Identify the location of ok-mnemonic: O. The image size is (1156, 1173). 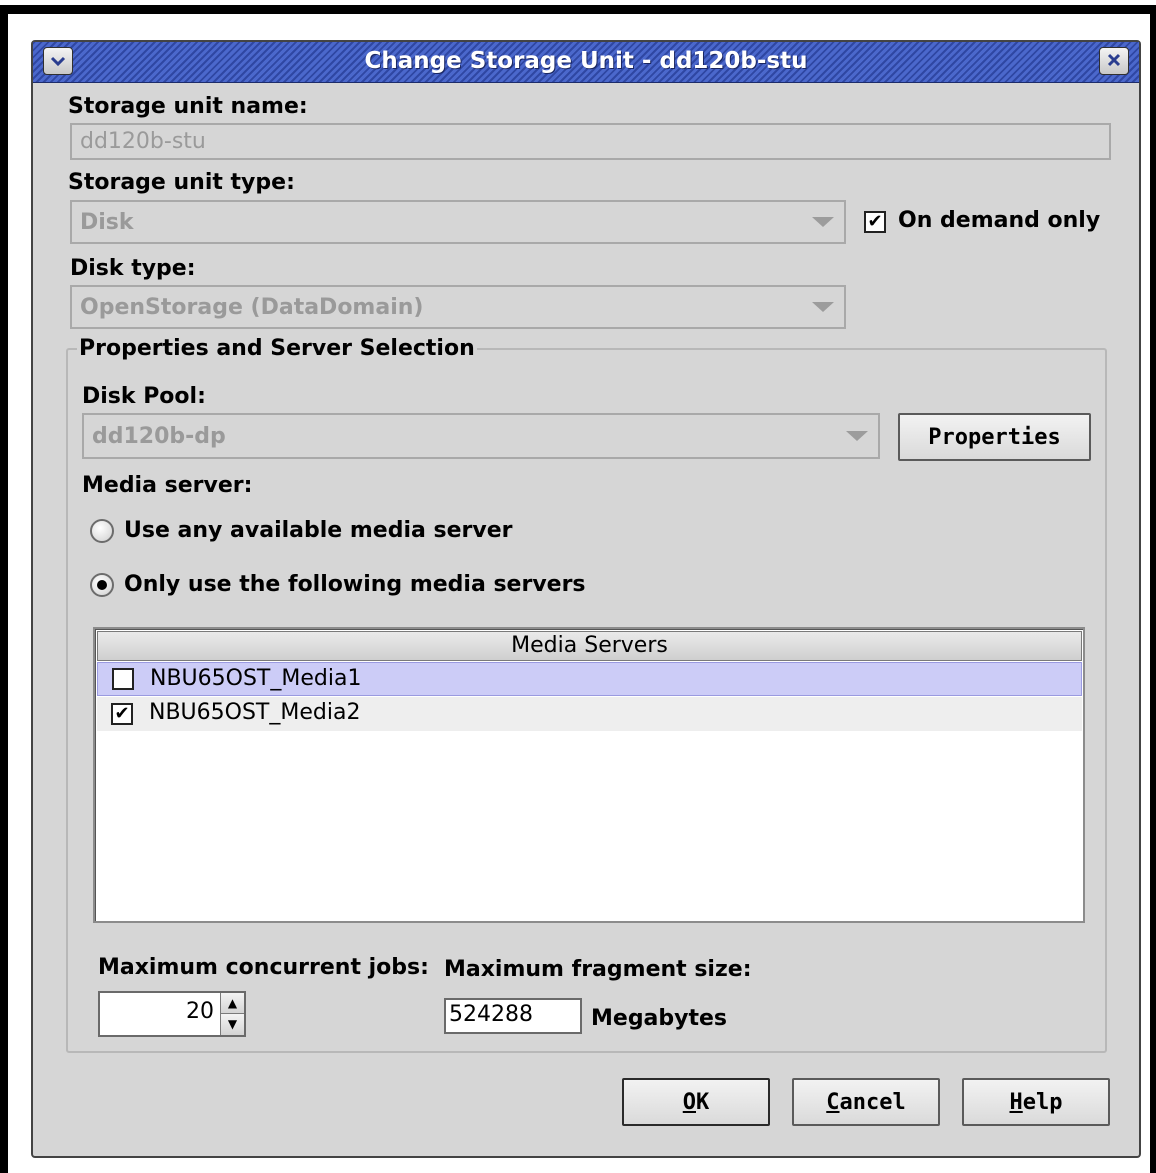
(689, 1102).